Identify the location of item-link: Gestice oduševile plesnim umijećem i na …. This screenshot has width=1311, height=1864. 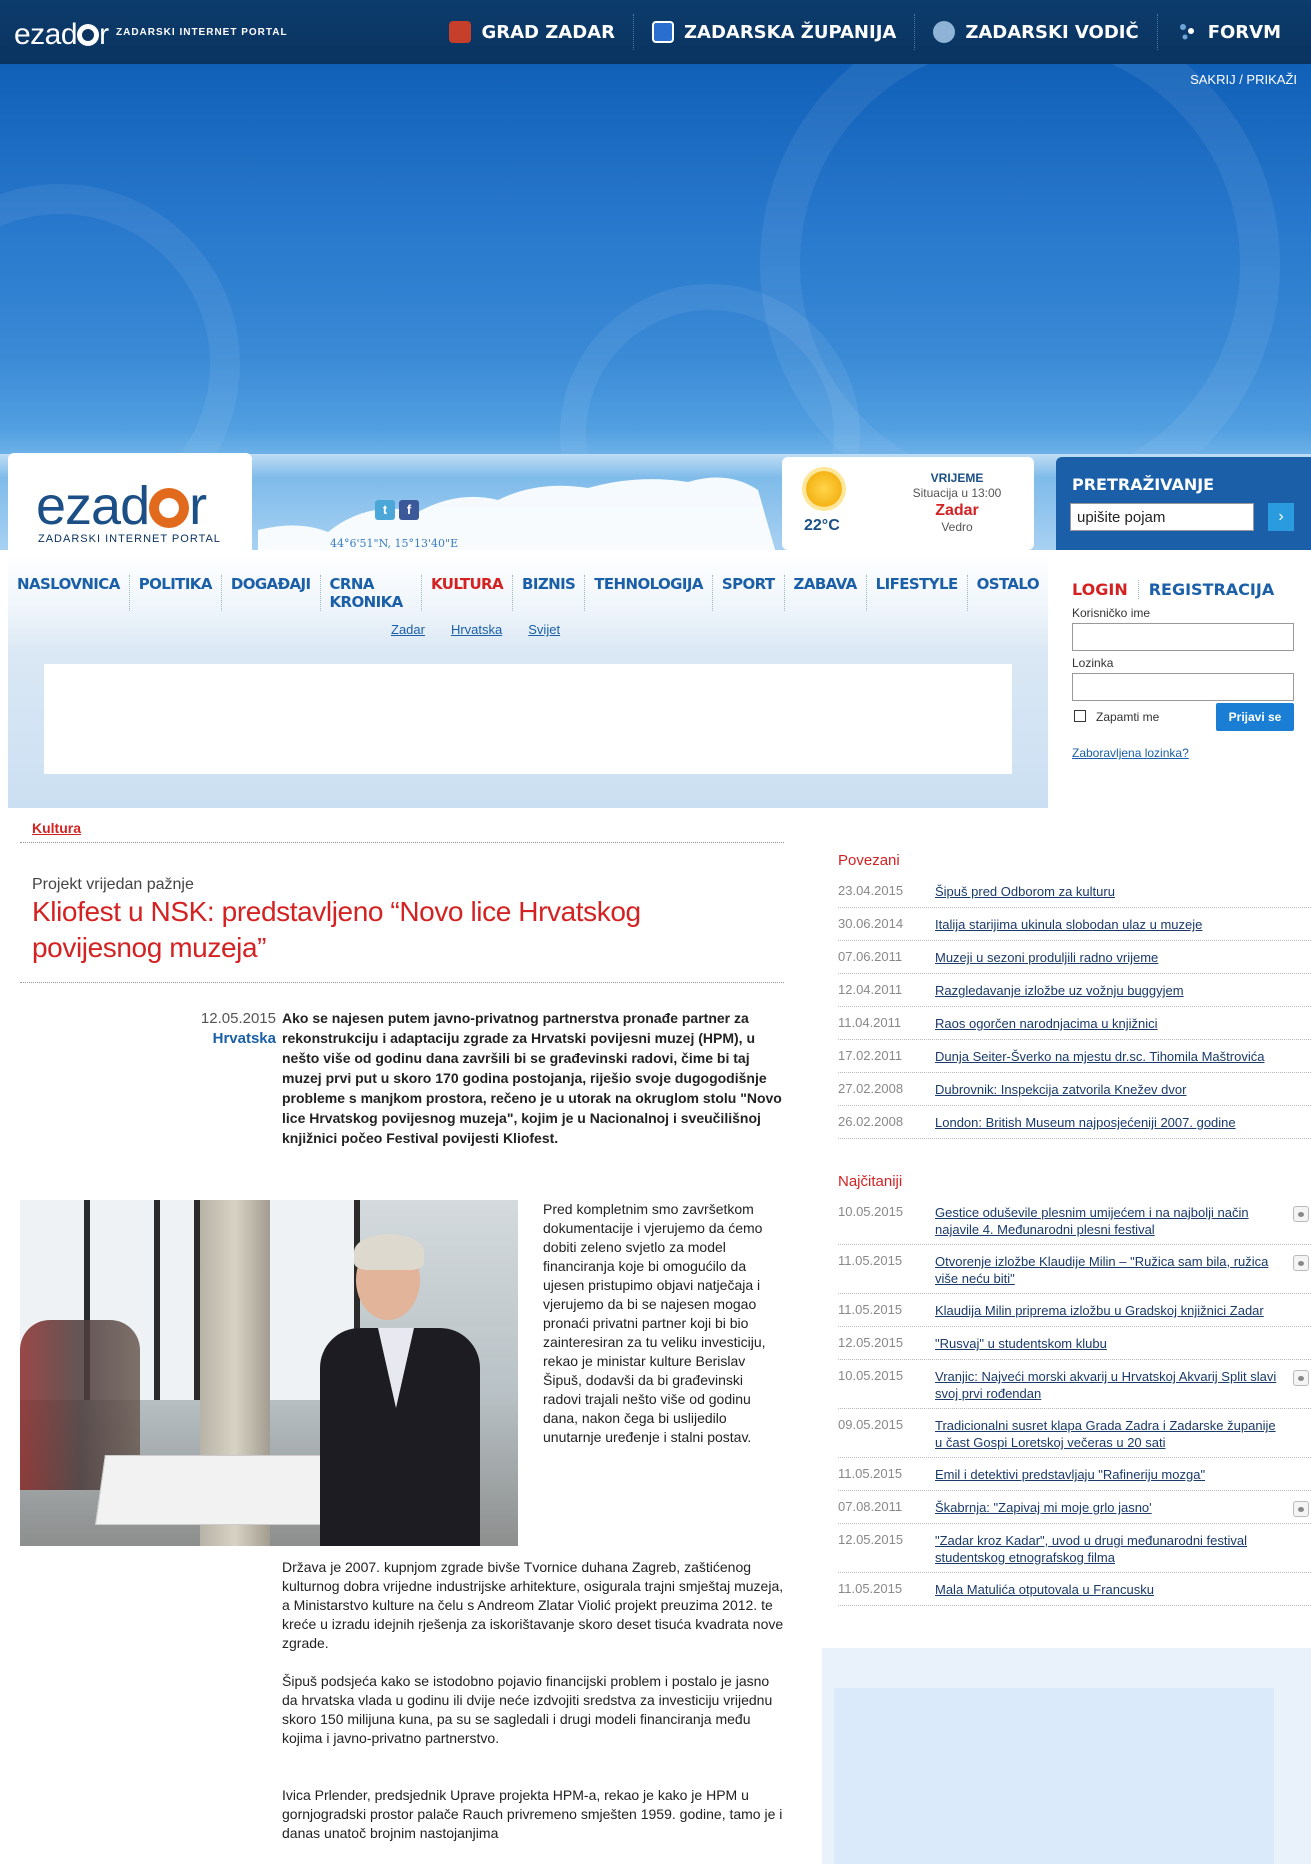
(1110, 1220).